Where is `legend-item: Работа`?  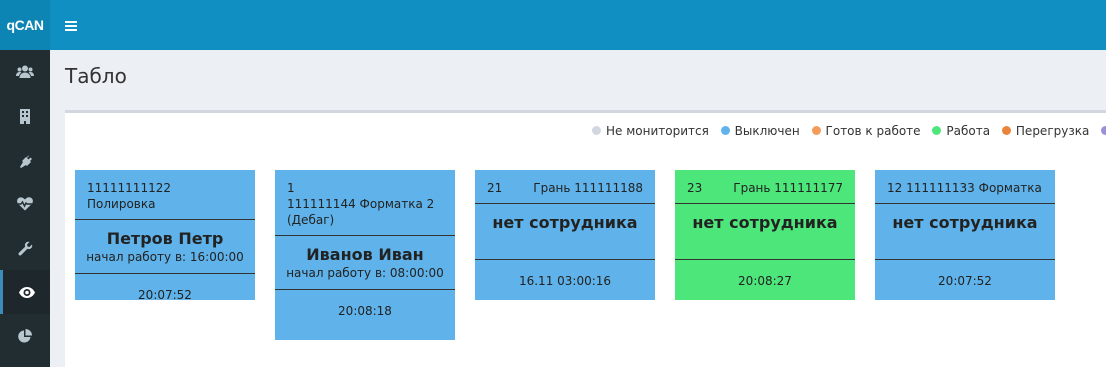
legend-item: Работа is located at coordinates (961, 131).